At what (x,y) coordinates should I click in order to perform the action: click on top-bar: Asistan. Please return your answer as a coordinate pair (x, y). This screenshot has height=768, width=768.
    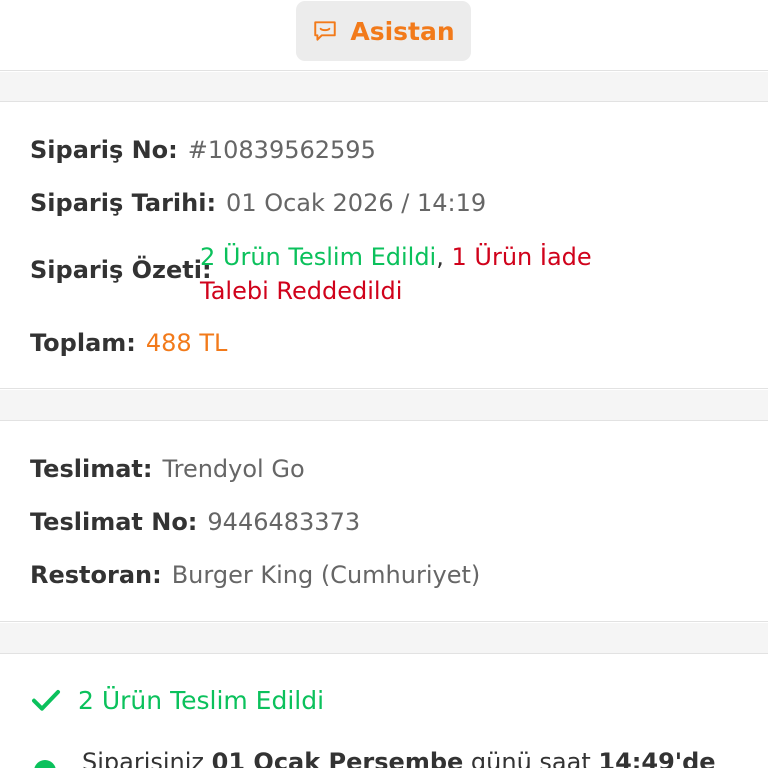
    Looking at the image, I should click on (384, 35).